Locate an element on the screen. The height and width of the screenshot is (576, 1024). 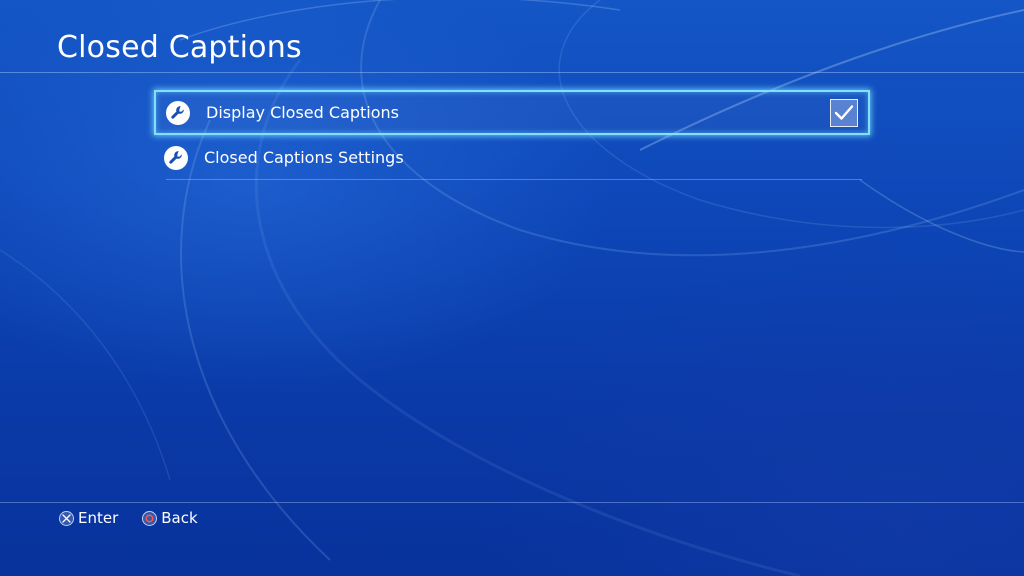
cross-button-icon is located at coordinates (66, 518).